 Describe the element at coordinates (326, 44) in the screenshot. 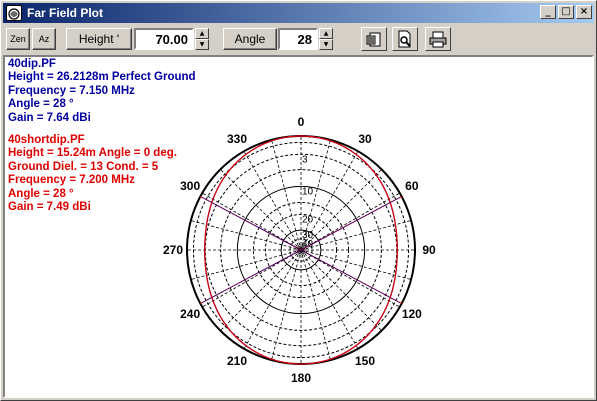

I see `angle-spin-down-icon: ▼` at that location.